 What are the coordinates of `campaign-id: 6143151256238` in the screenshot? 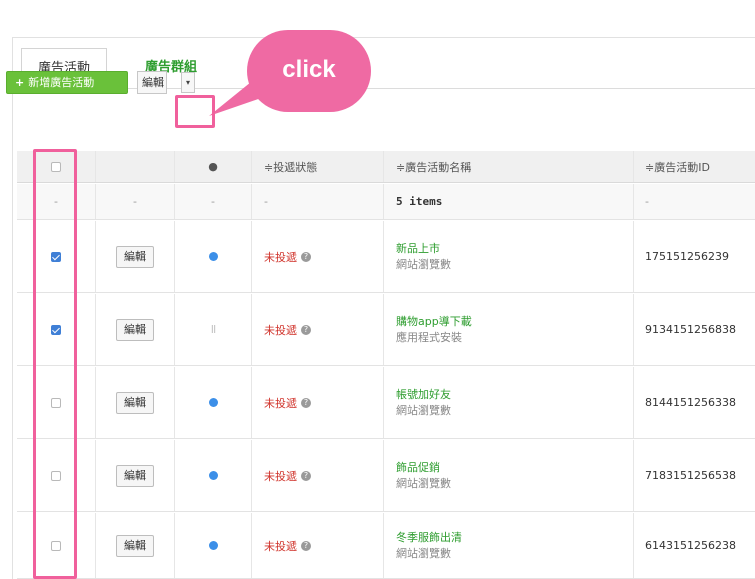 It's located at (690, 545).